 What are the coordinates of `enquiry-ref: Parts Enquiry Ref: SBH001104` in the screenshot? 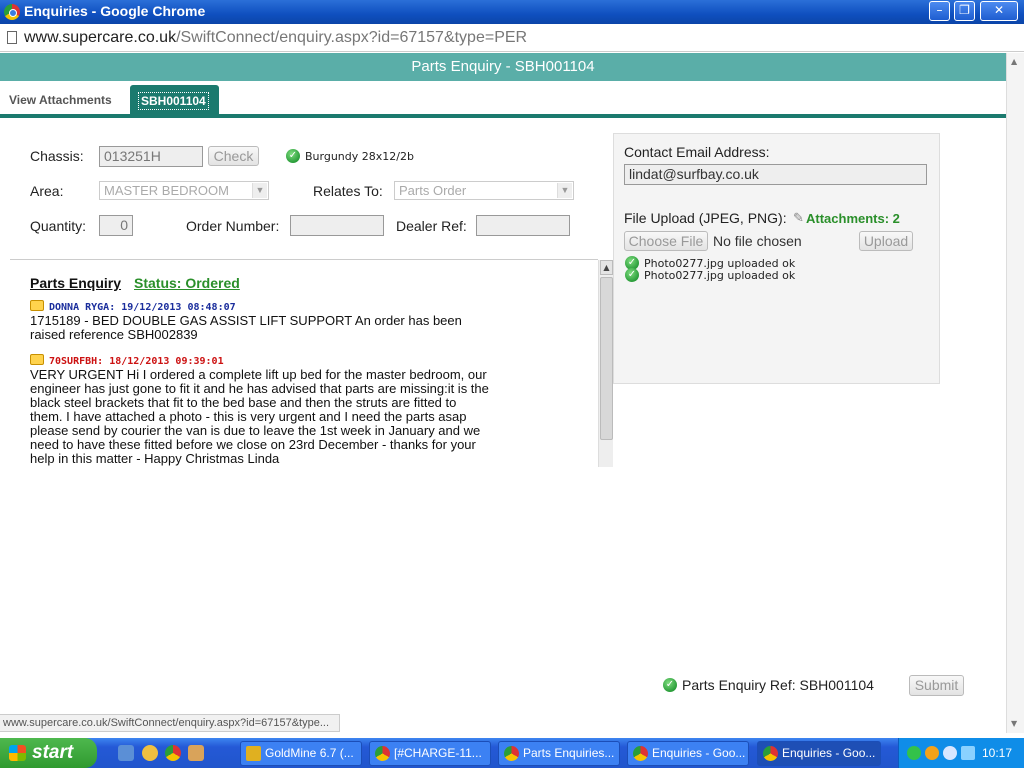 It's located at (778, 685).